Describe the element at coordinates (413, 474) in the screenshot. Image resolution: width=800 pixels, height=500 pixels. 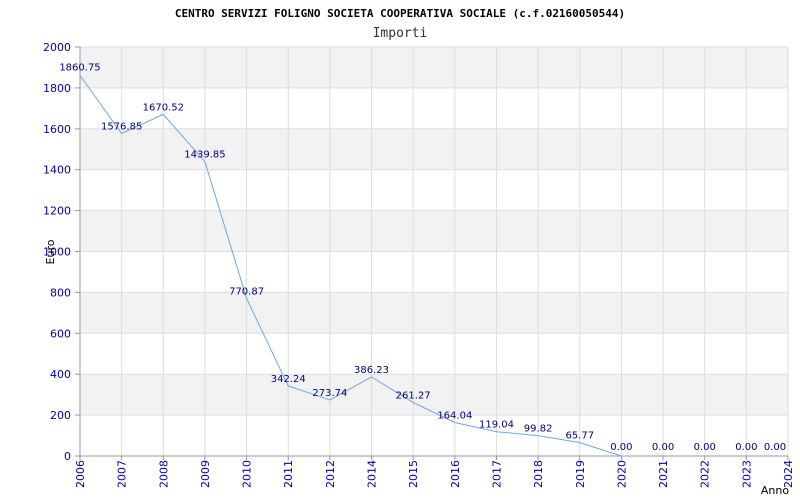
I see `x-tick-label: 2015` at that location.